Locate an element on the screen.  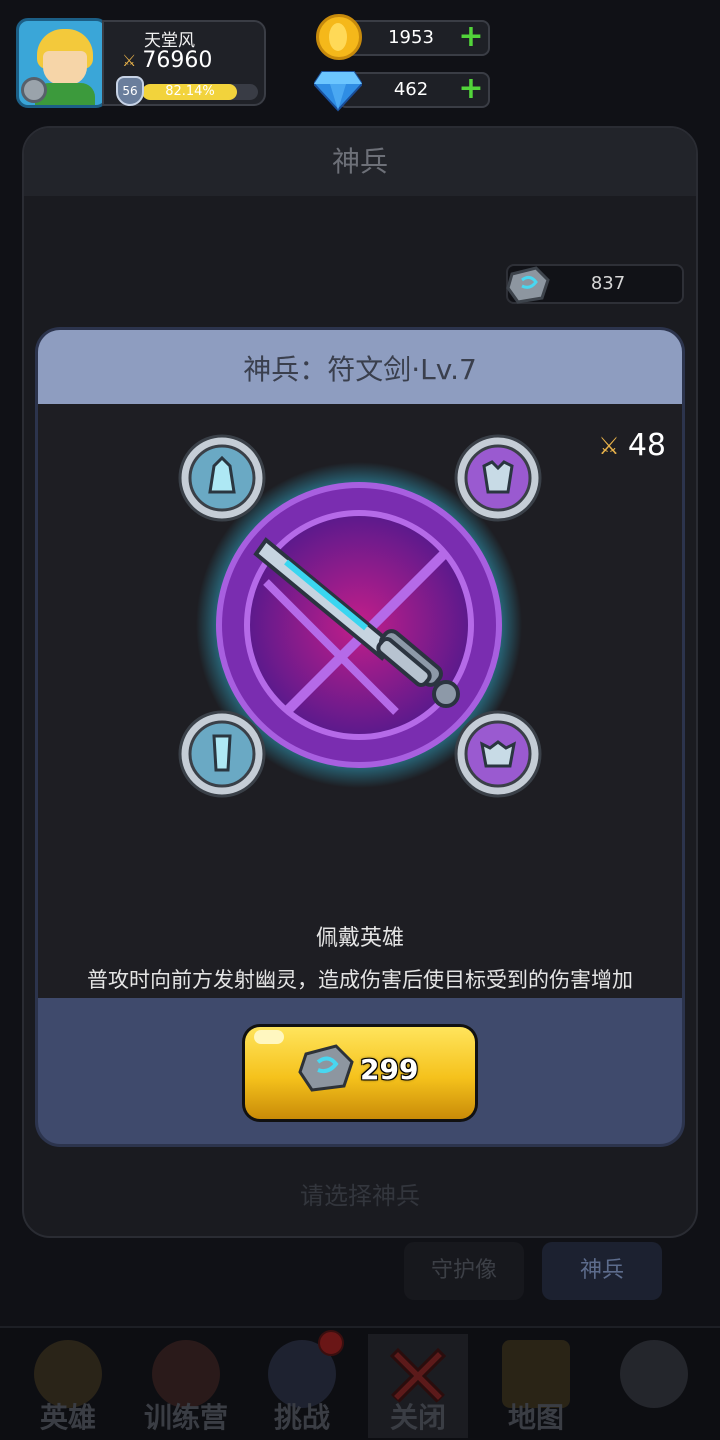
nav-challenge-label: 挑战 is located at coordinates (301, 1417).